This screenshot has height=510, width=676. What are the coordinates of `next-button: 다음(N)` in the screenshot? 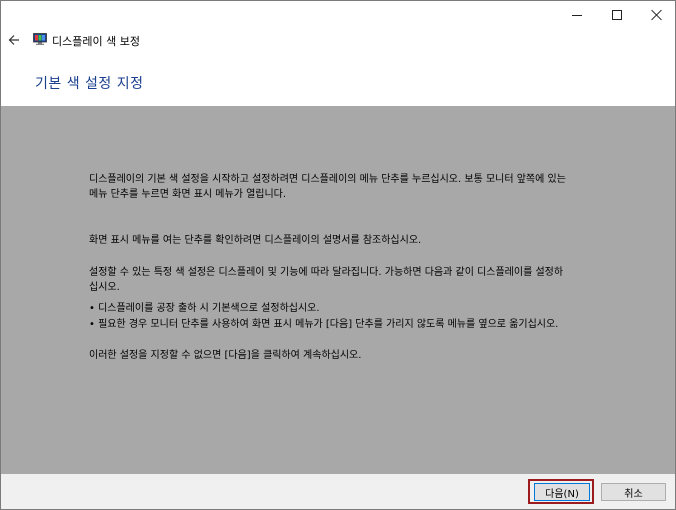 It's located at (562, 492).